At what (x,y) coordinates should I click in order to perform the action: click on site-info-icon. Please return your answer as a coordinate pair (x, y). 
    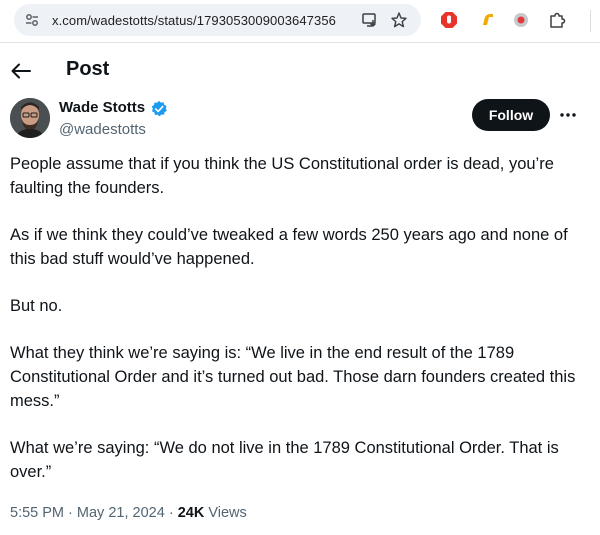
    Looking at the image, I should click on (32, 20).